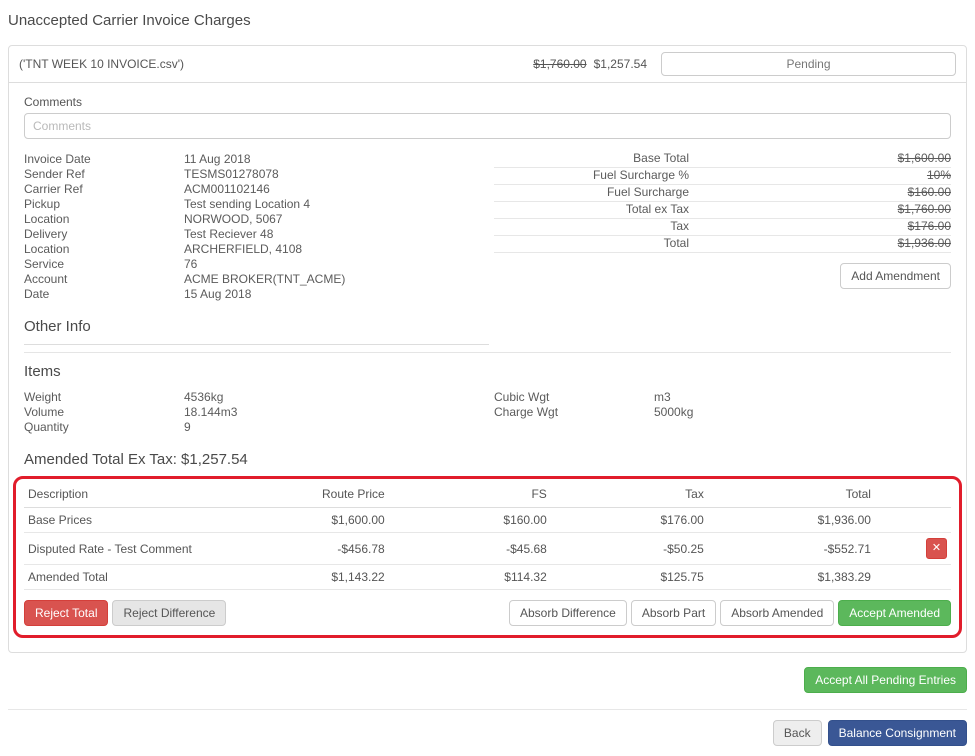  I want to click on close-icon: ✕, so click(936, 548).